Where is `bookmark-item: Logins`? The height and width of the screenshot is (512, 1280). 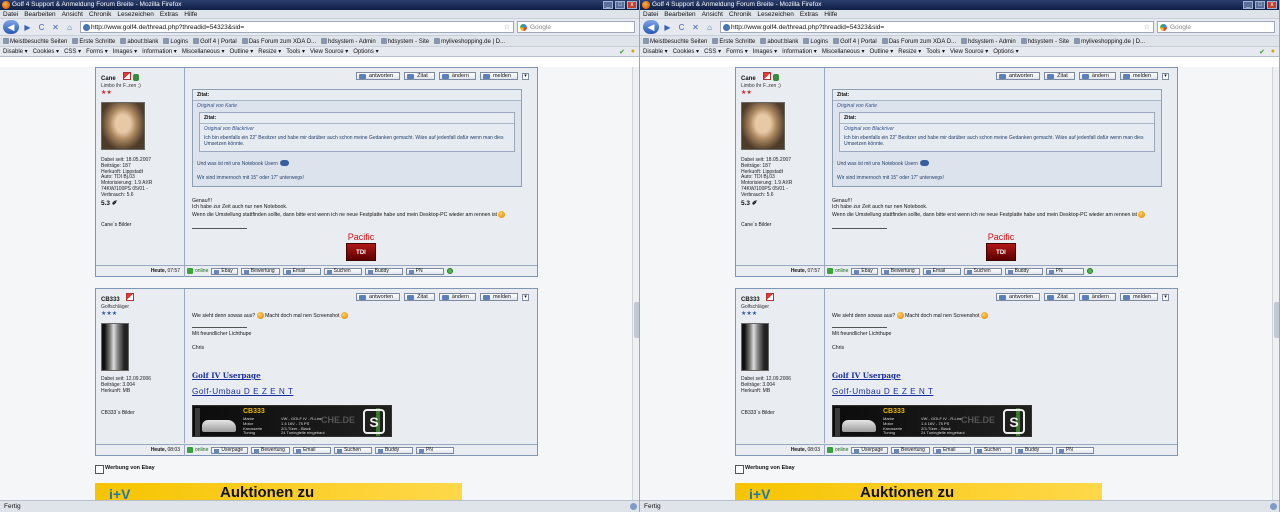
bookmark-item: Logins is located at coordinates (815, 41).